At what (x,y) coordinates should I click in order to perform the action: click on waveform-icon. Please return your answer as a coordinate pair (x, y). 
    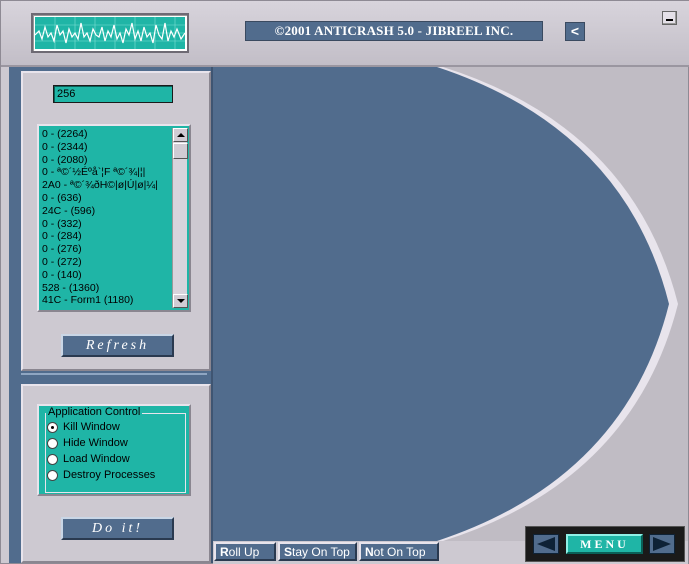
    Looking at the image, I should click on (110, 33).